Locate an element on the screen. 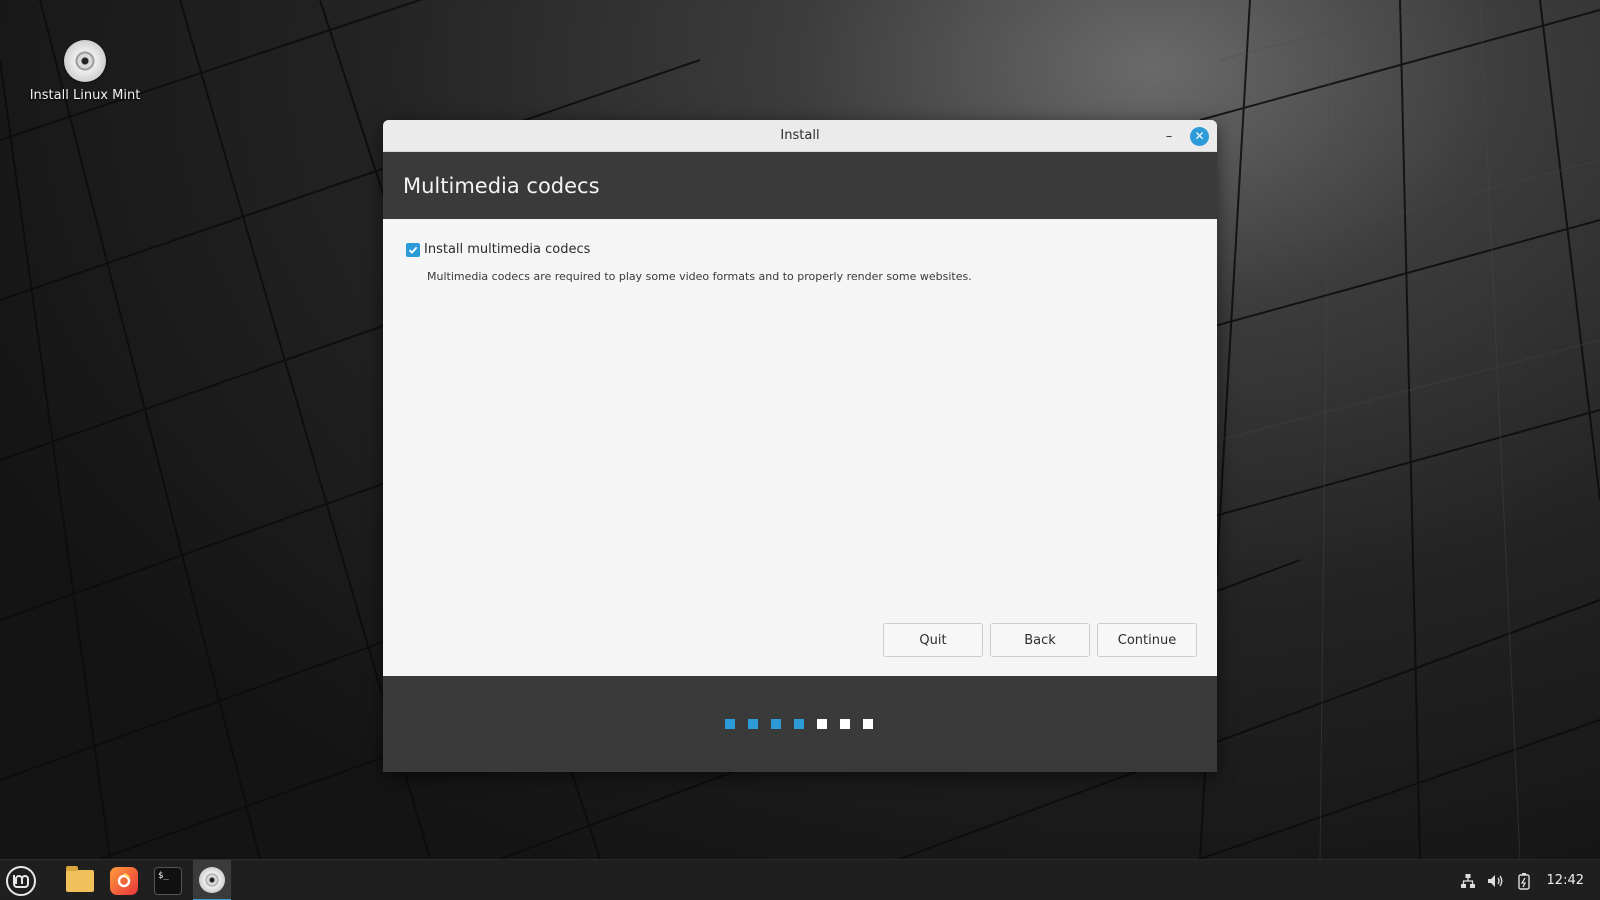  firefox-launcher is located at coordinates (124, 880).